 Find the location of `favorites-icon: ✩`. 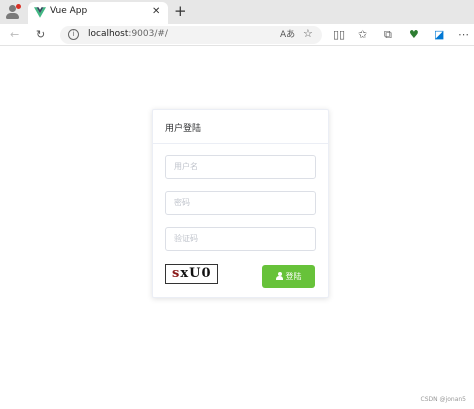

favorites-icon: ✩ is located at coordinates (362, 35).